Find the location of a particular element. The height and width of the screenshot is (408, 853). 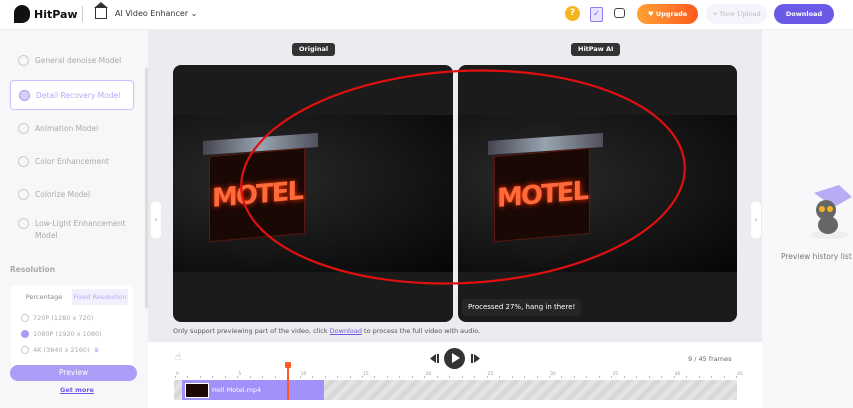

option-720p: 720P (1280 x 720) is located at coordinates (57, 318).